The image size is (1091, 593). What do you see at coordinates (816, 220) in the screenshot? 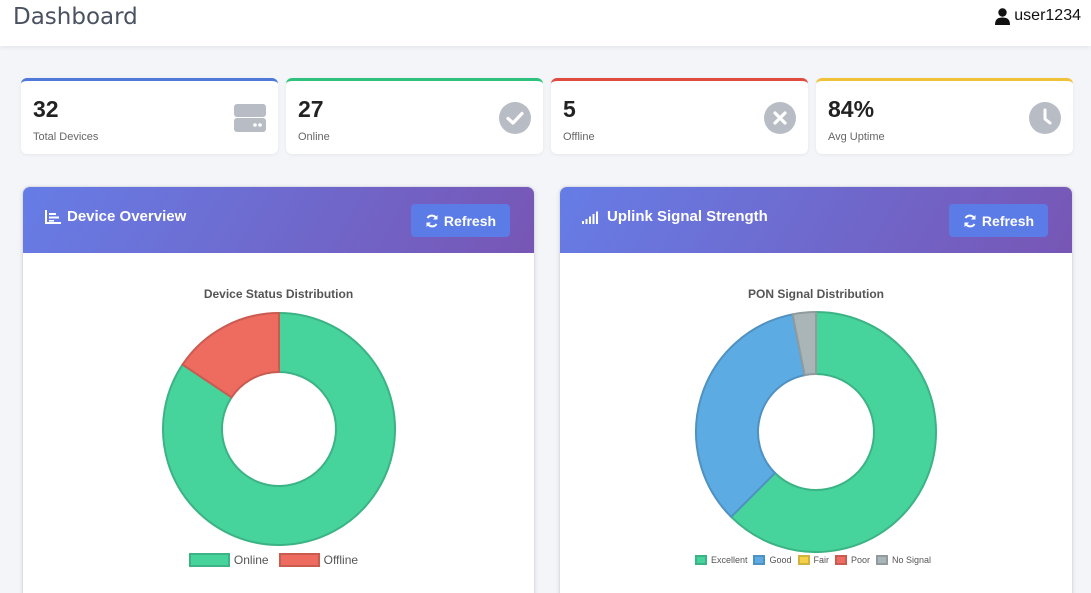
I see `card-header: Uplink Signal Strength Refresh` at bounding box center [816, 220].